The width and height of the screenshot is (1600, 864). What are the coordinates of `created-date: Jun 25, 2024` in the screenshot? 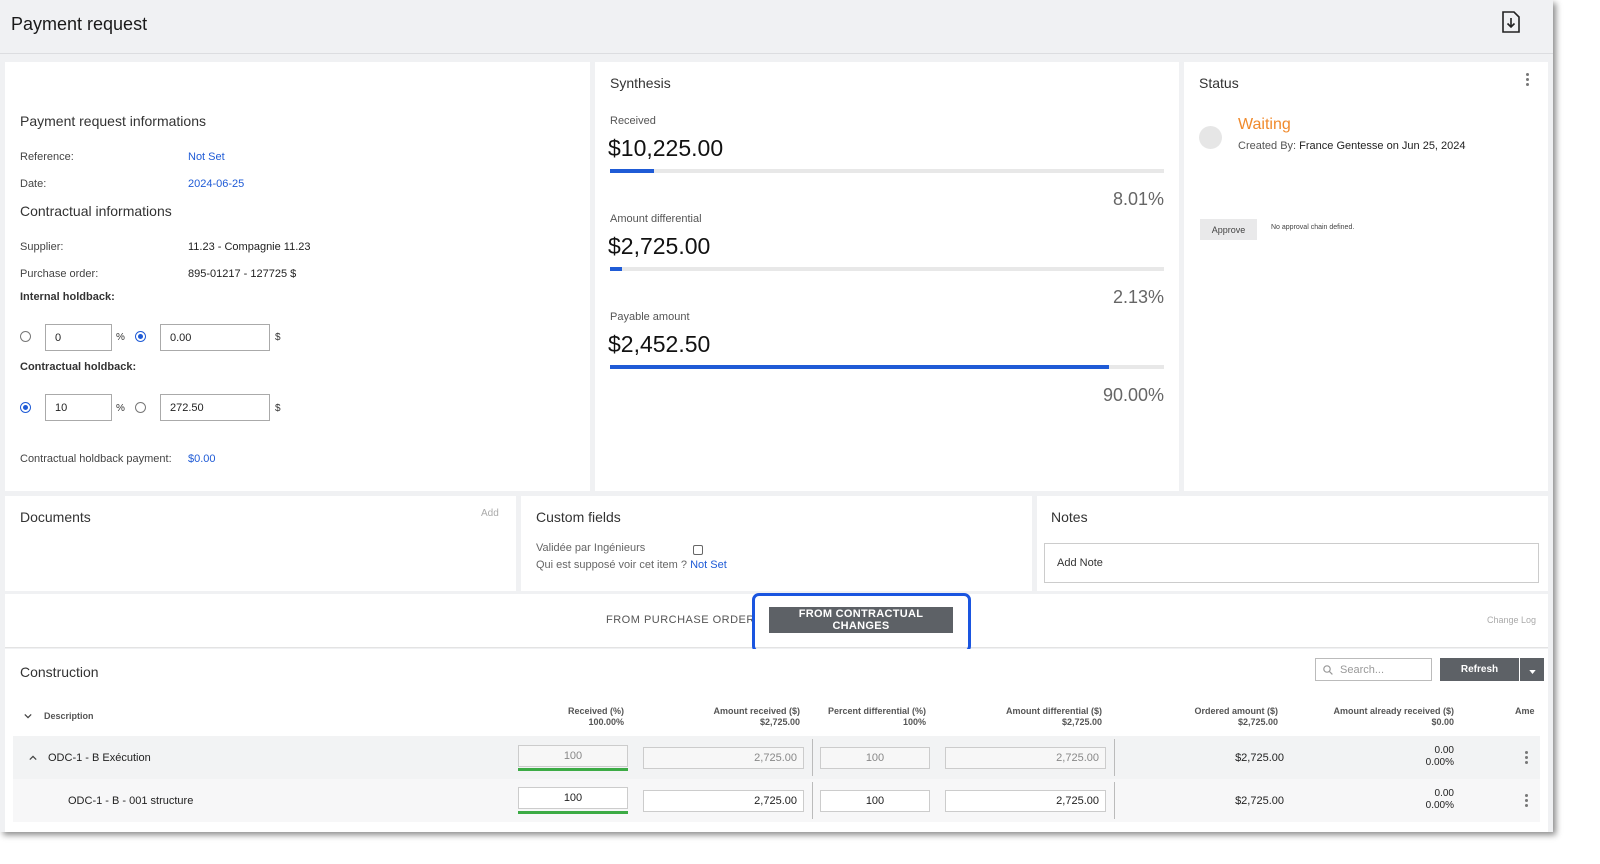 It's located at (1433, 146).